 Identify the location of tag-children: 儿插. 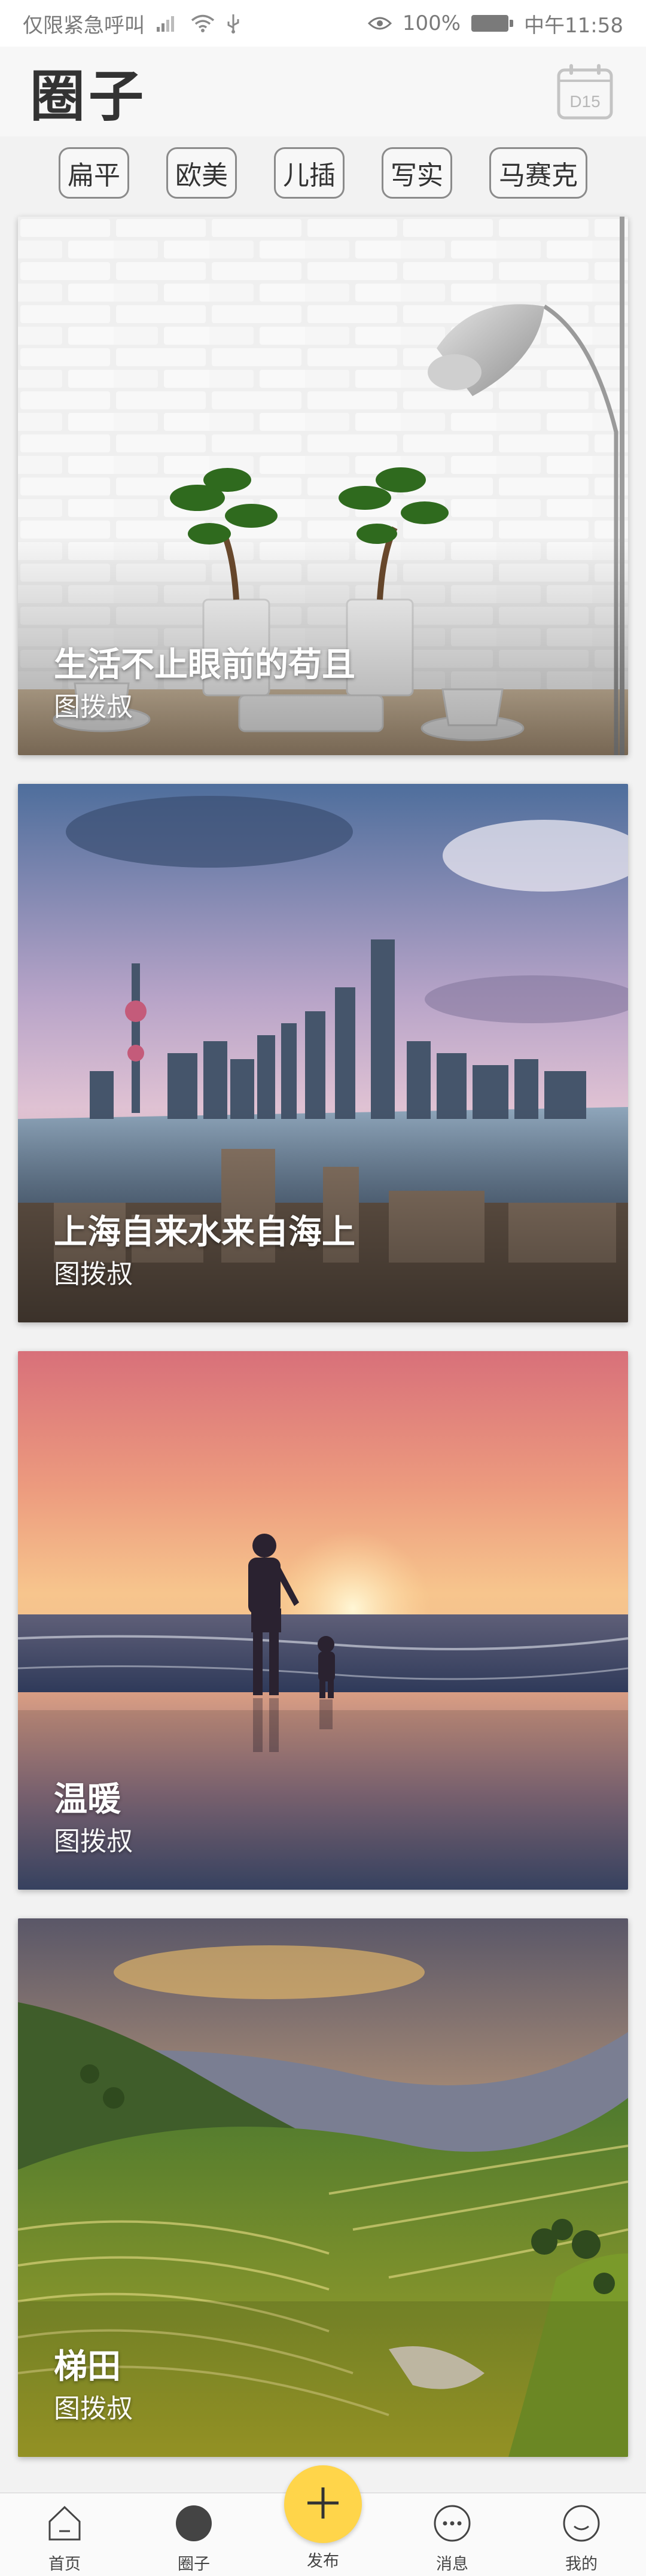
(309, 173).